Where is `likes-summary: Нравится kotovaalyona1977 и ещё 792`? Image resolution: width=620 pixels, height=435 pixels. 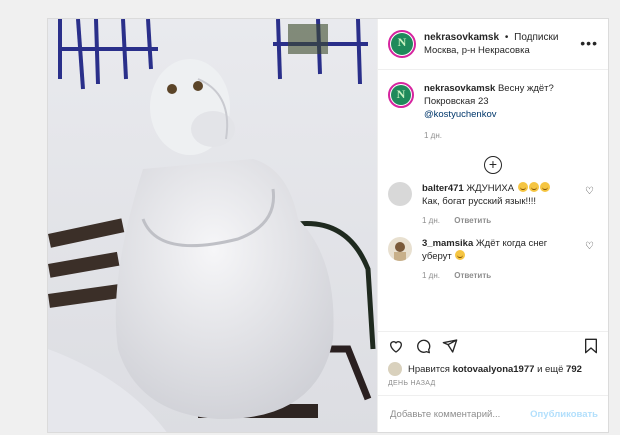 likes-summary: Нравится kotovaalyona1977 и ещё 792 is located at coordinates (493, 368).